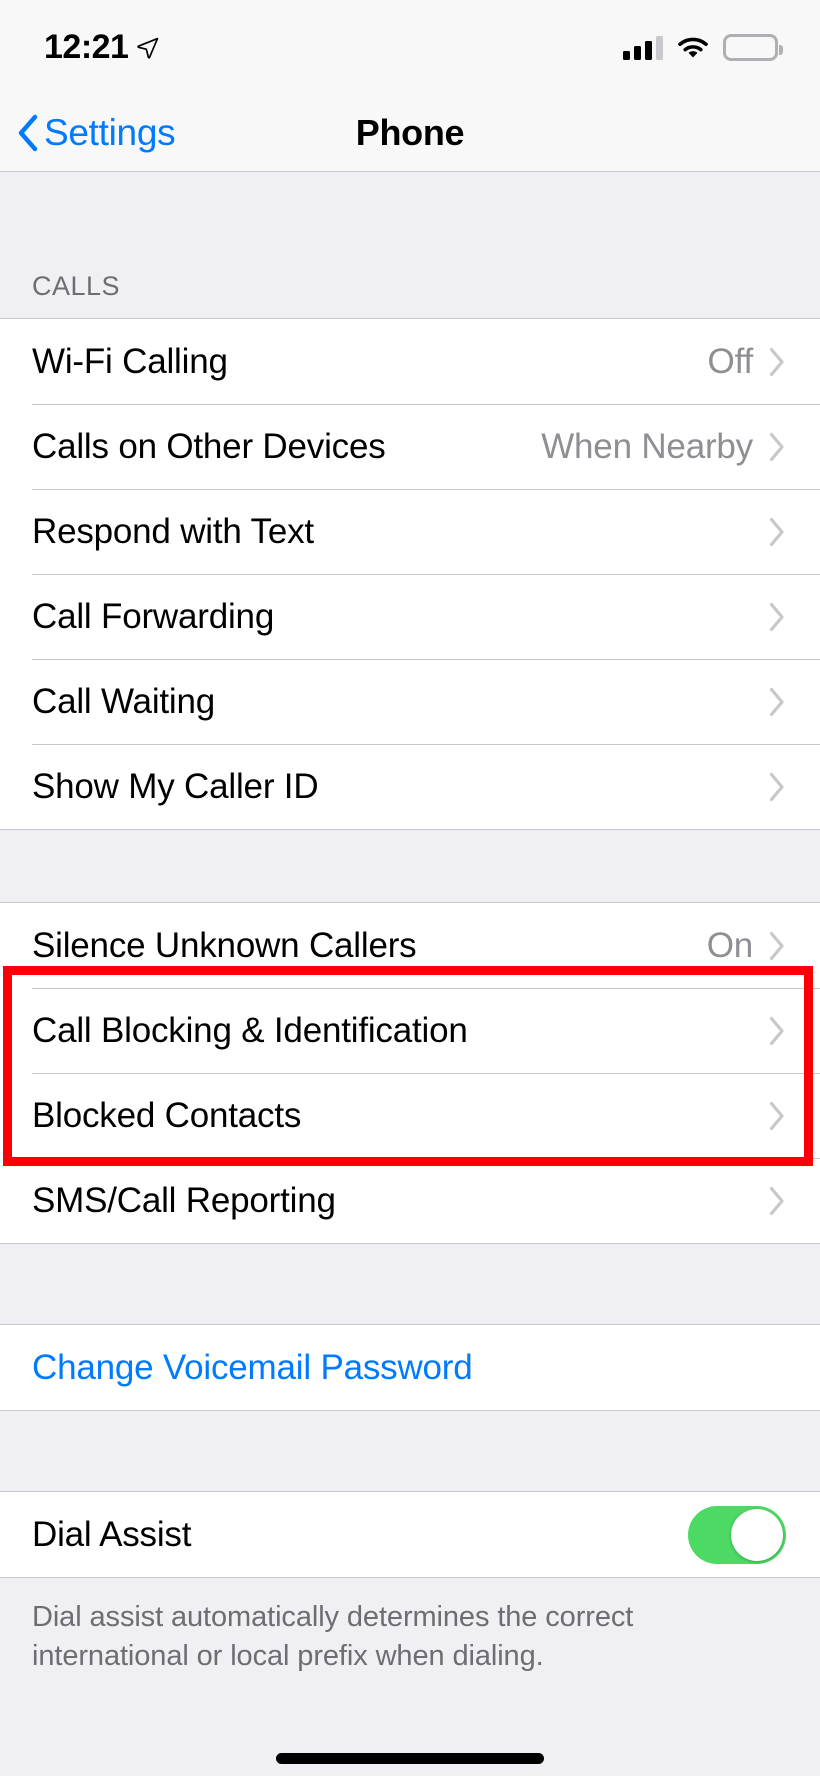 Image resolution: width=820 pixels, height=1776 pixels. What do you see at coordinates (130, 361) in the screenshot?
I see `row-label: Wi-Fi Calling` at bounding box center [130, 361].